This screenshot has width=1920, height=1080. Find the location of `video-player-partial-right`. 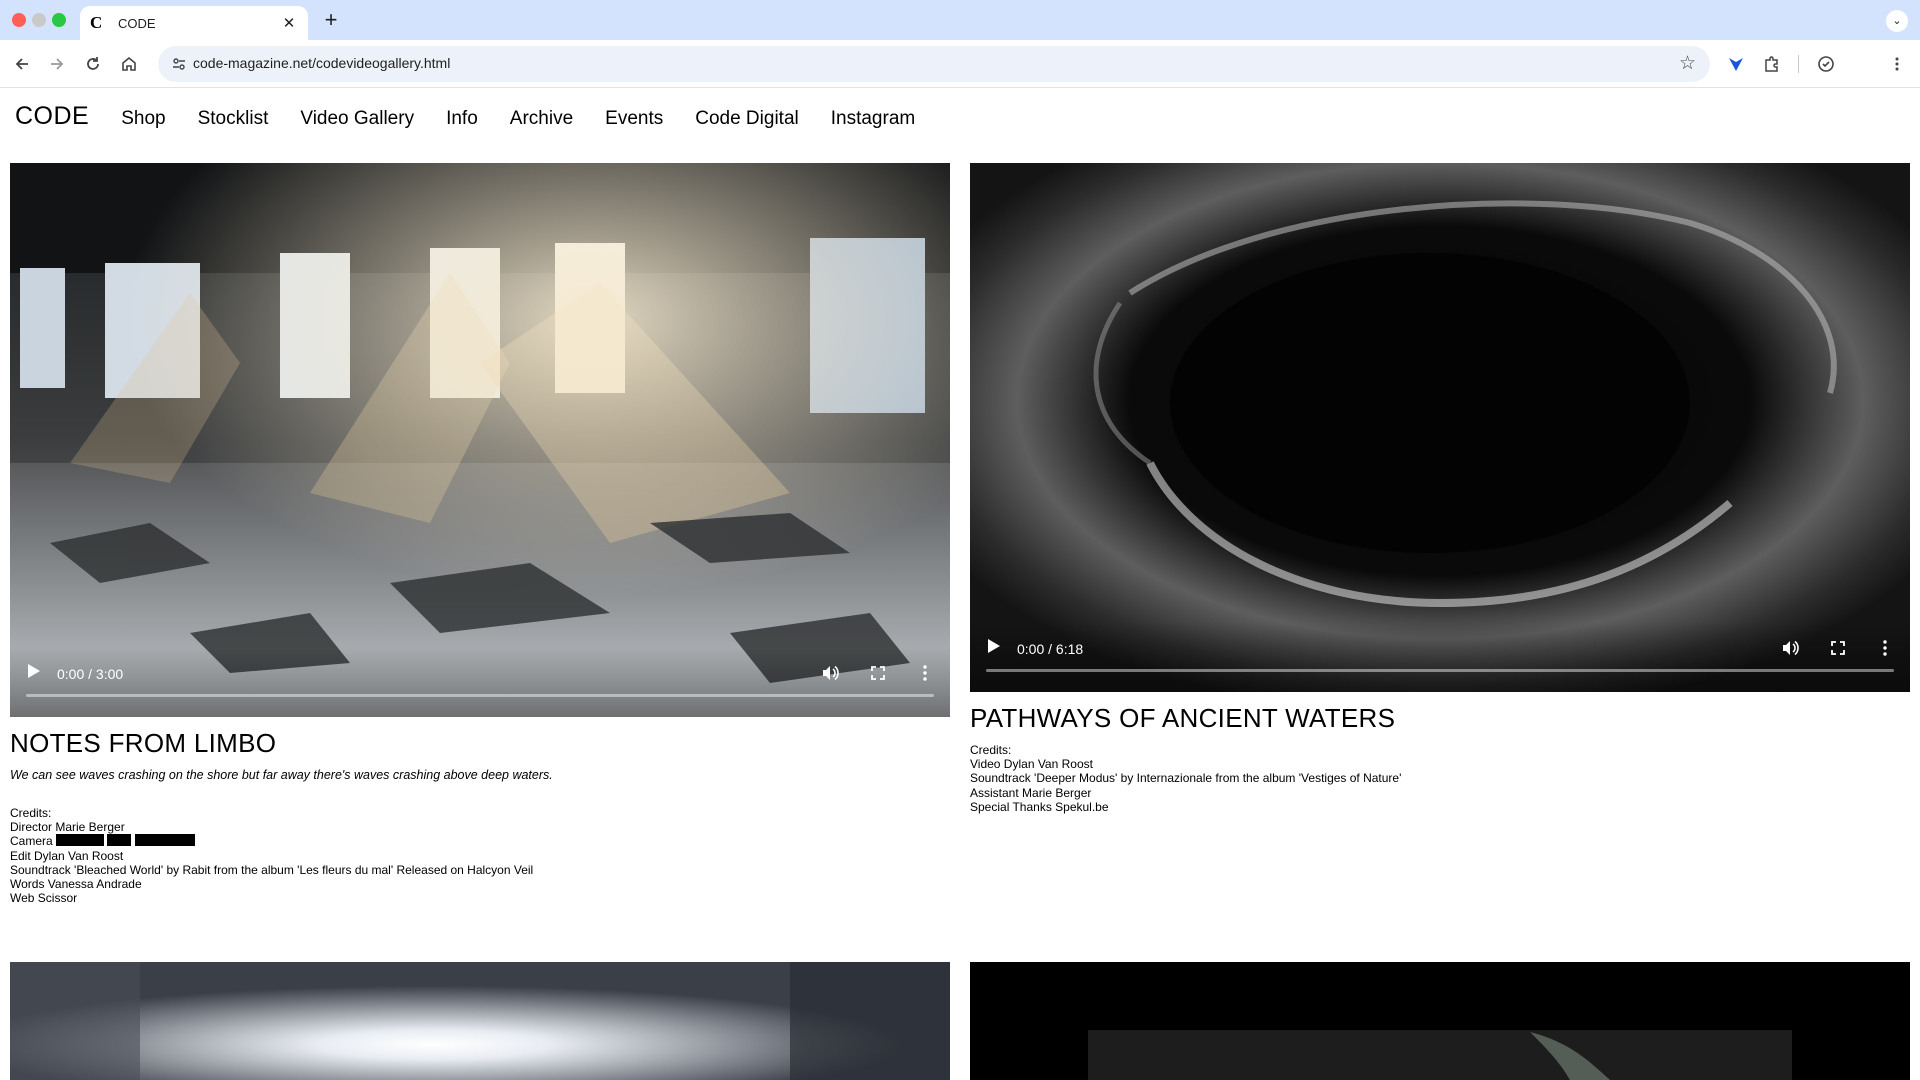

video-player-partial-right is located at coordinates (1440, 1021).